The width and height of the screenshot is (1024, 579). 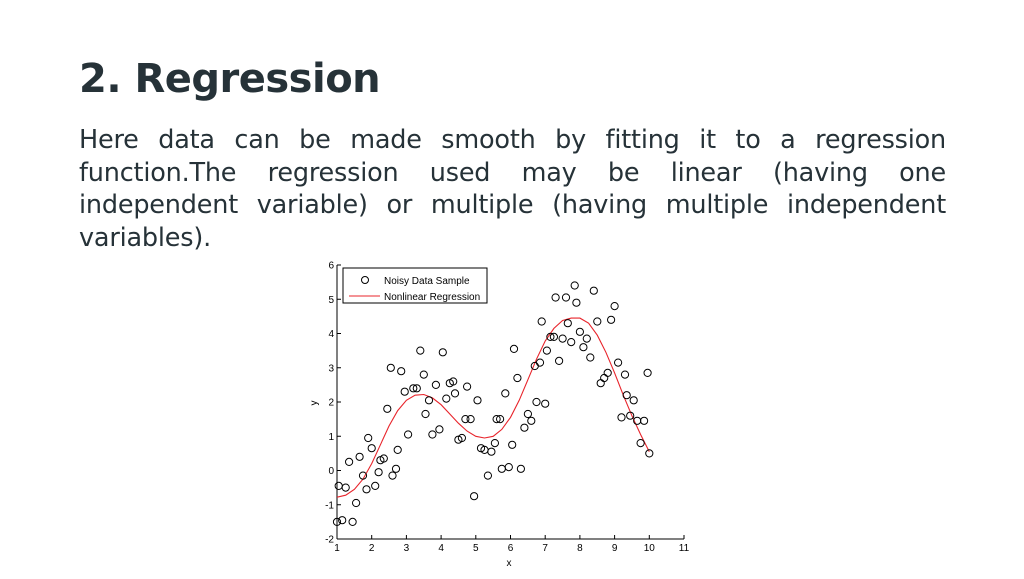 I want to click on legend: Noisy Data Sample Nonlinear Regression, so click(x=415, y=285).